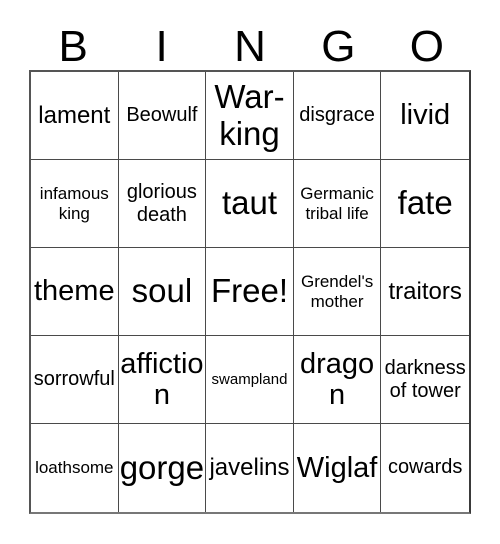 This screenshot has width=500, height=544. I want to click on bingo-cell: Grendel's mother, so click(337, 292).